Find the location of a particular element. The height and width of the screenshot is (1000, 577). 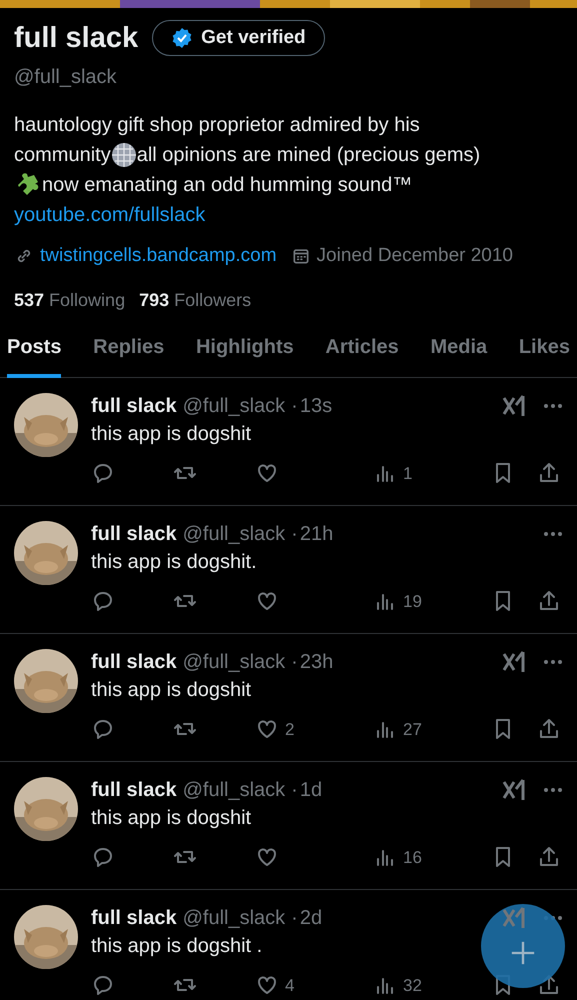

profile-tab: Articles is located at coordinates (362, 355).